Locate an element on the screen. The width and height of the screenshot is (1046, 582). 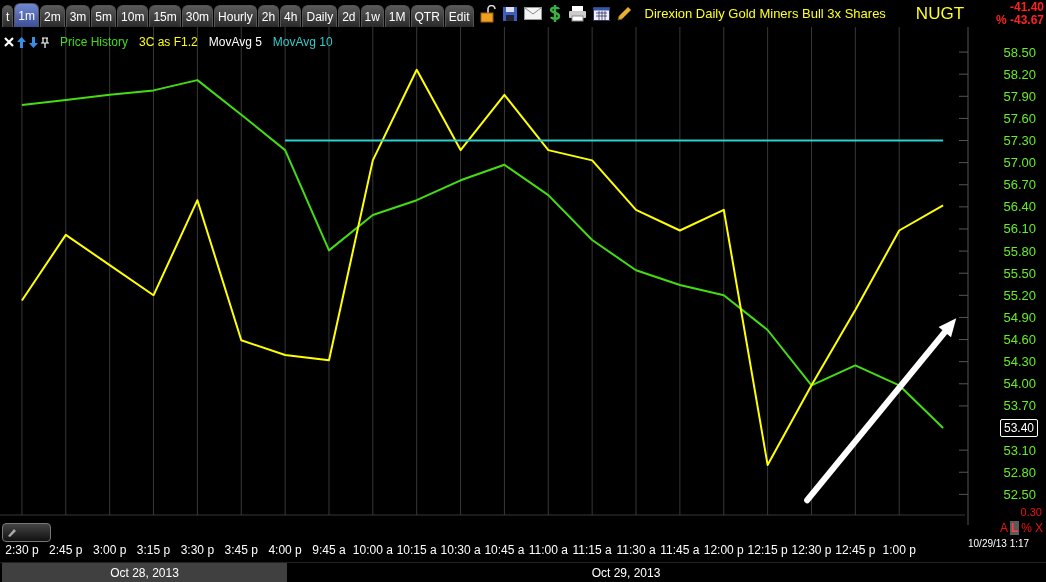
price-axis-label: 58.50 is located at coordinates (1019, 52).